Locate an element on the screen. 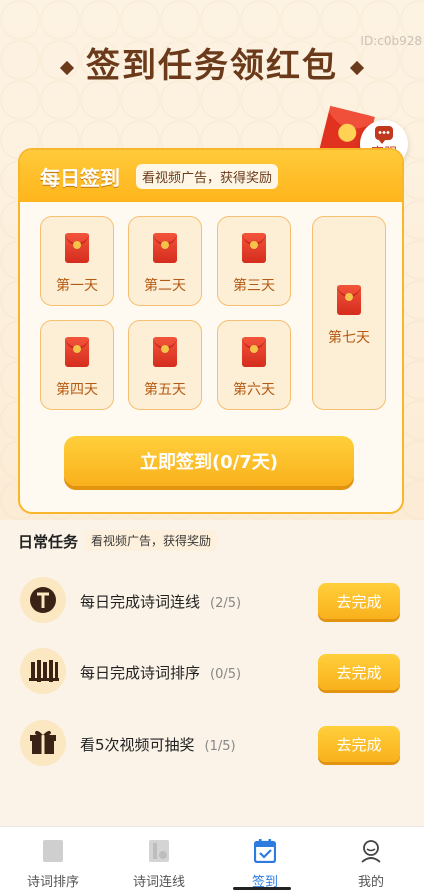 Image resolution: width=424 pixels, height=892 pixels. tab-poem-sort: 诗词排序 is located at coordinates (53, 859).